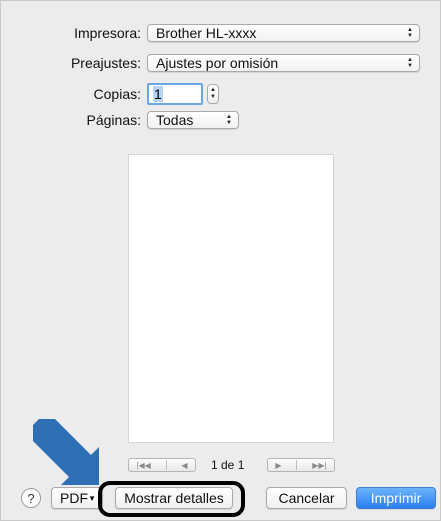 This screenshot has width=441, height=521. Describe the element at coordinates (162, 465) in the screenshot. I see `preview-back-buttons: |◀◀ ◀` at that location.